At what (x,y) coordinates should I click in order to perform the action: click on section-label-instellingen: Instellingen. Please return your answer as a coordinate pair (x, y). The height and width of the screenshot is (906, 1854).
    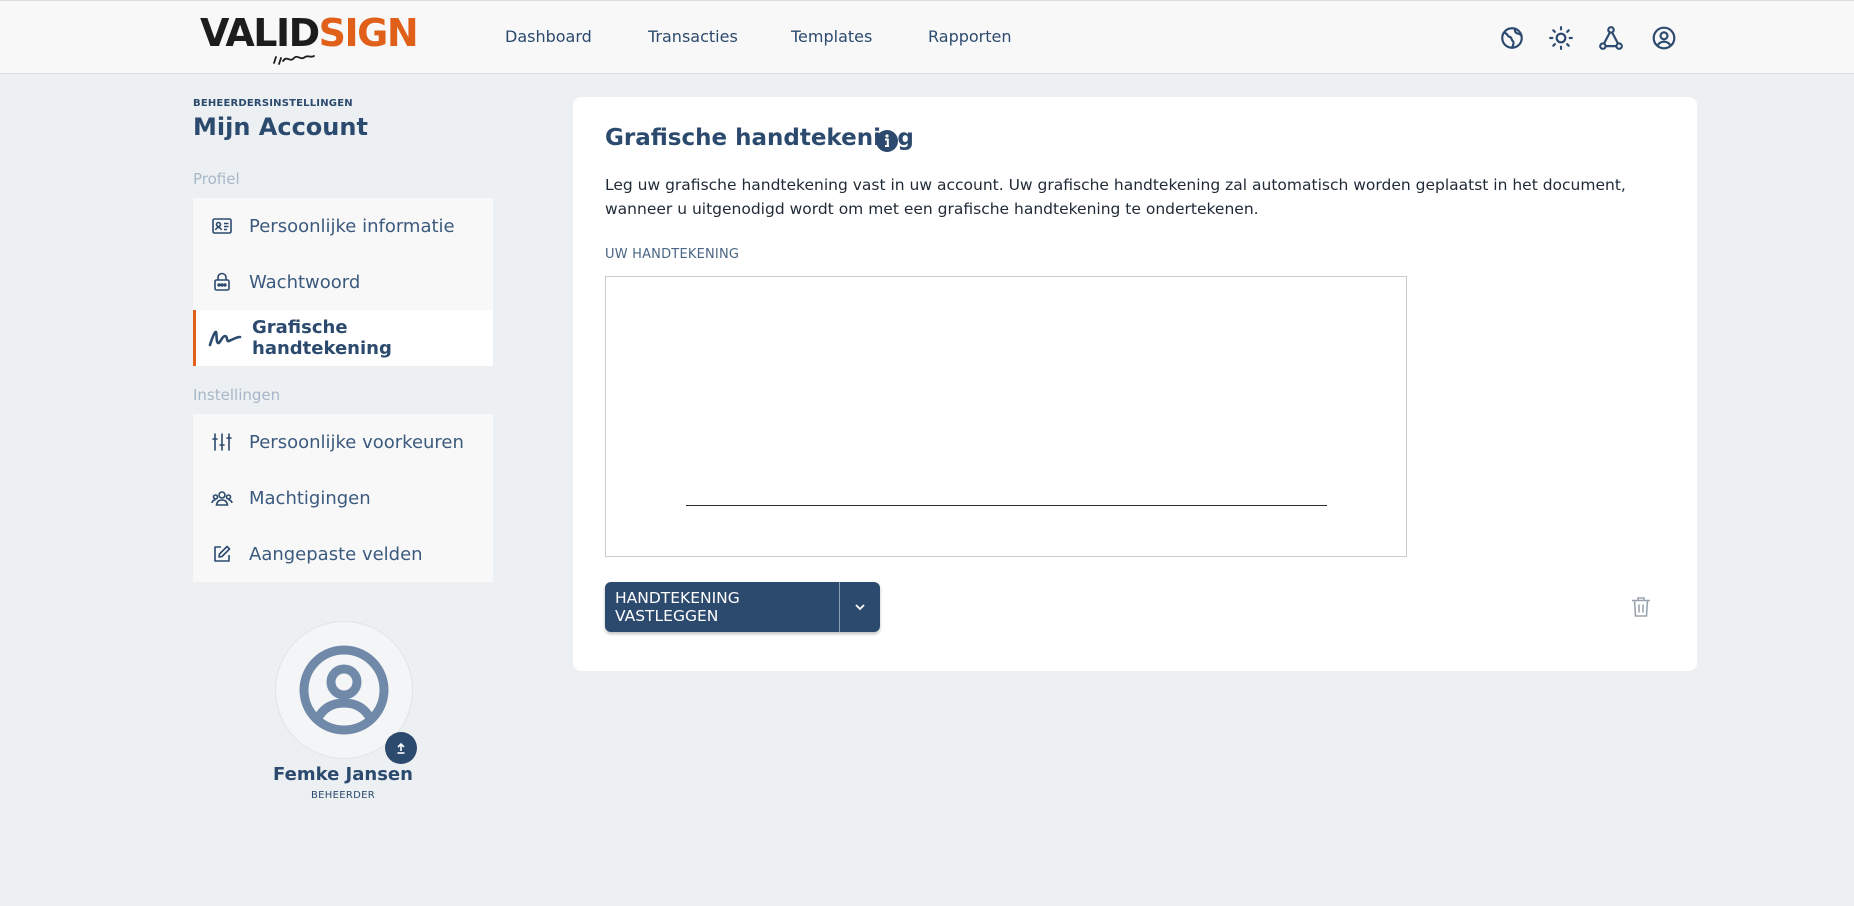
    Looking at the image, I should click on (237, 395).